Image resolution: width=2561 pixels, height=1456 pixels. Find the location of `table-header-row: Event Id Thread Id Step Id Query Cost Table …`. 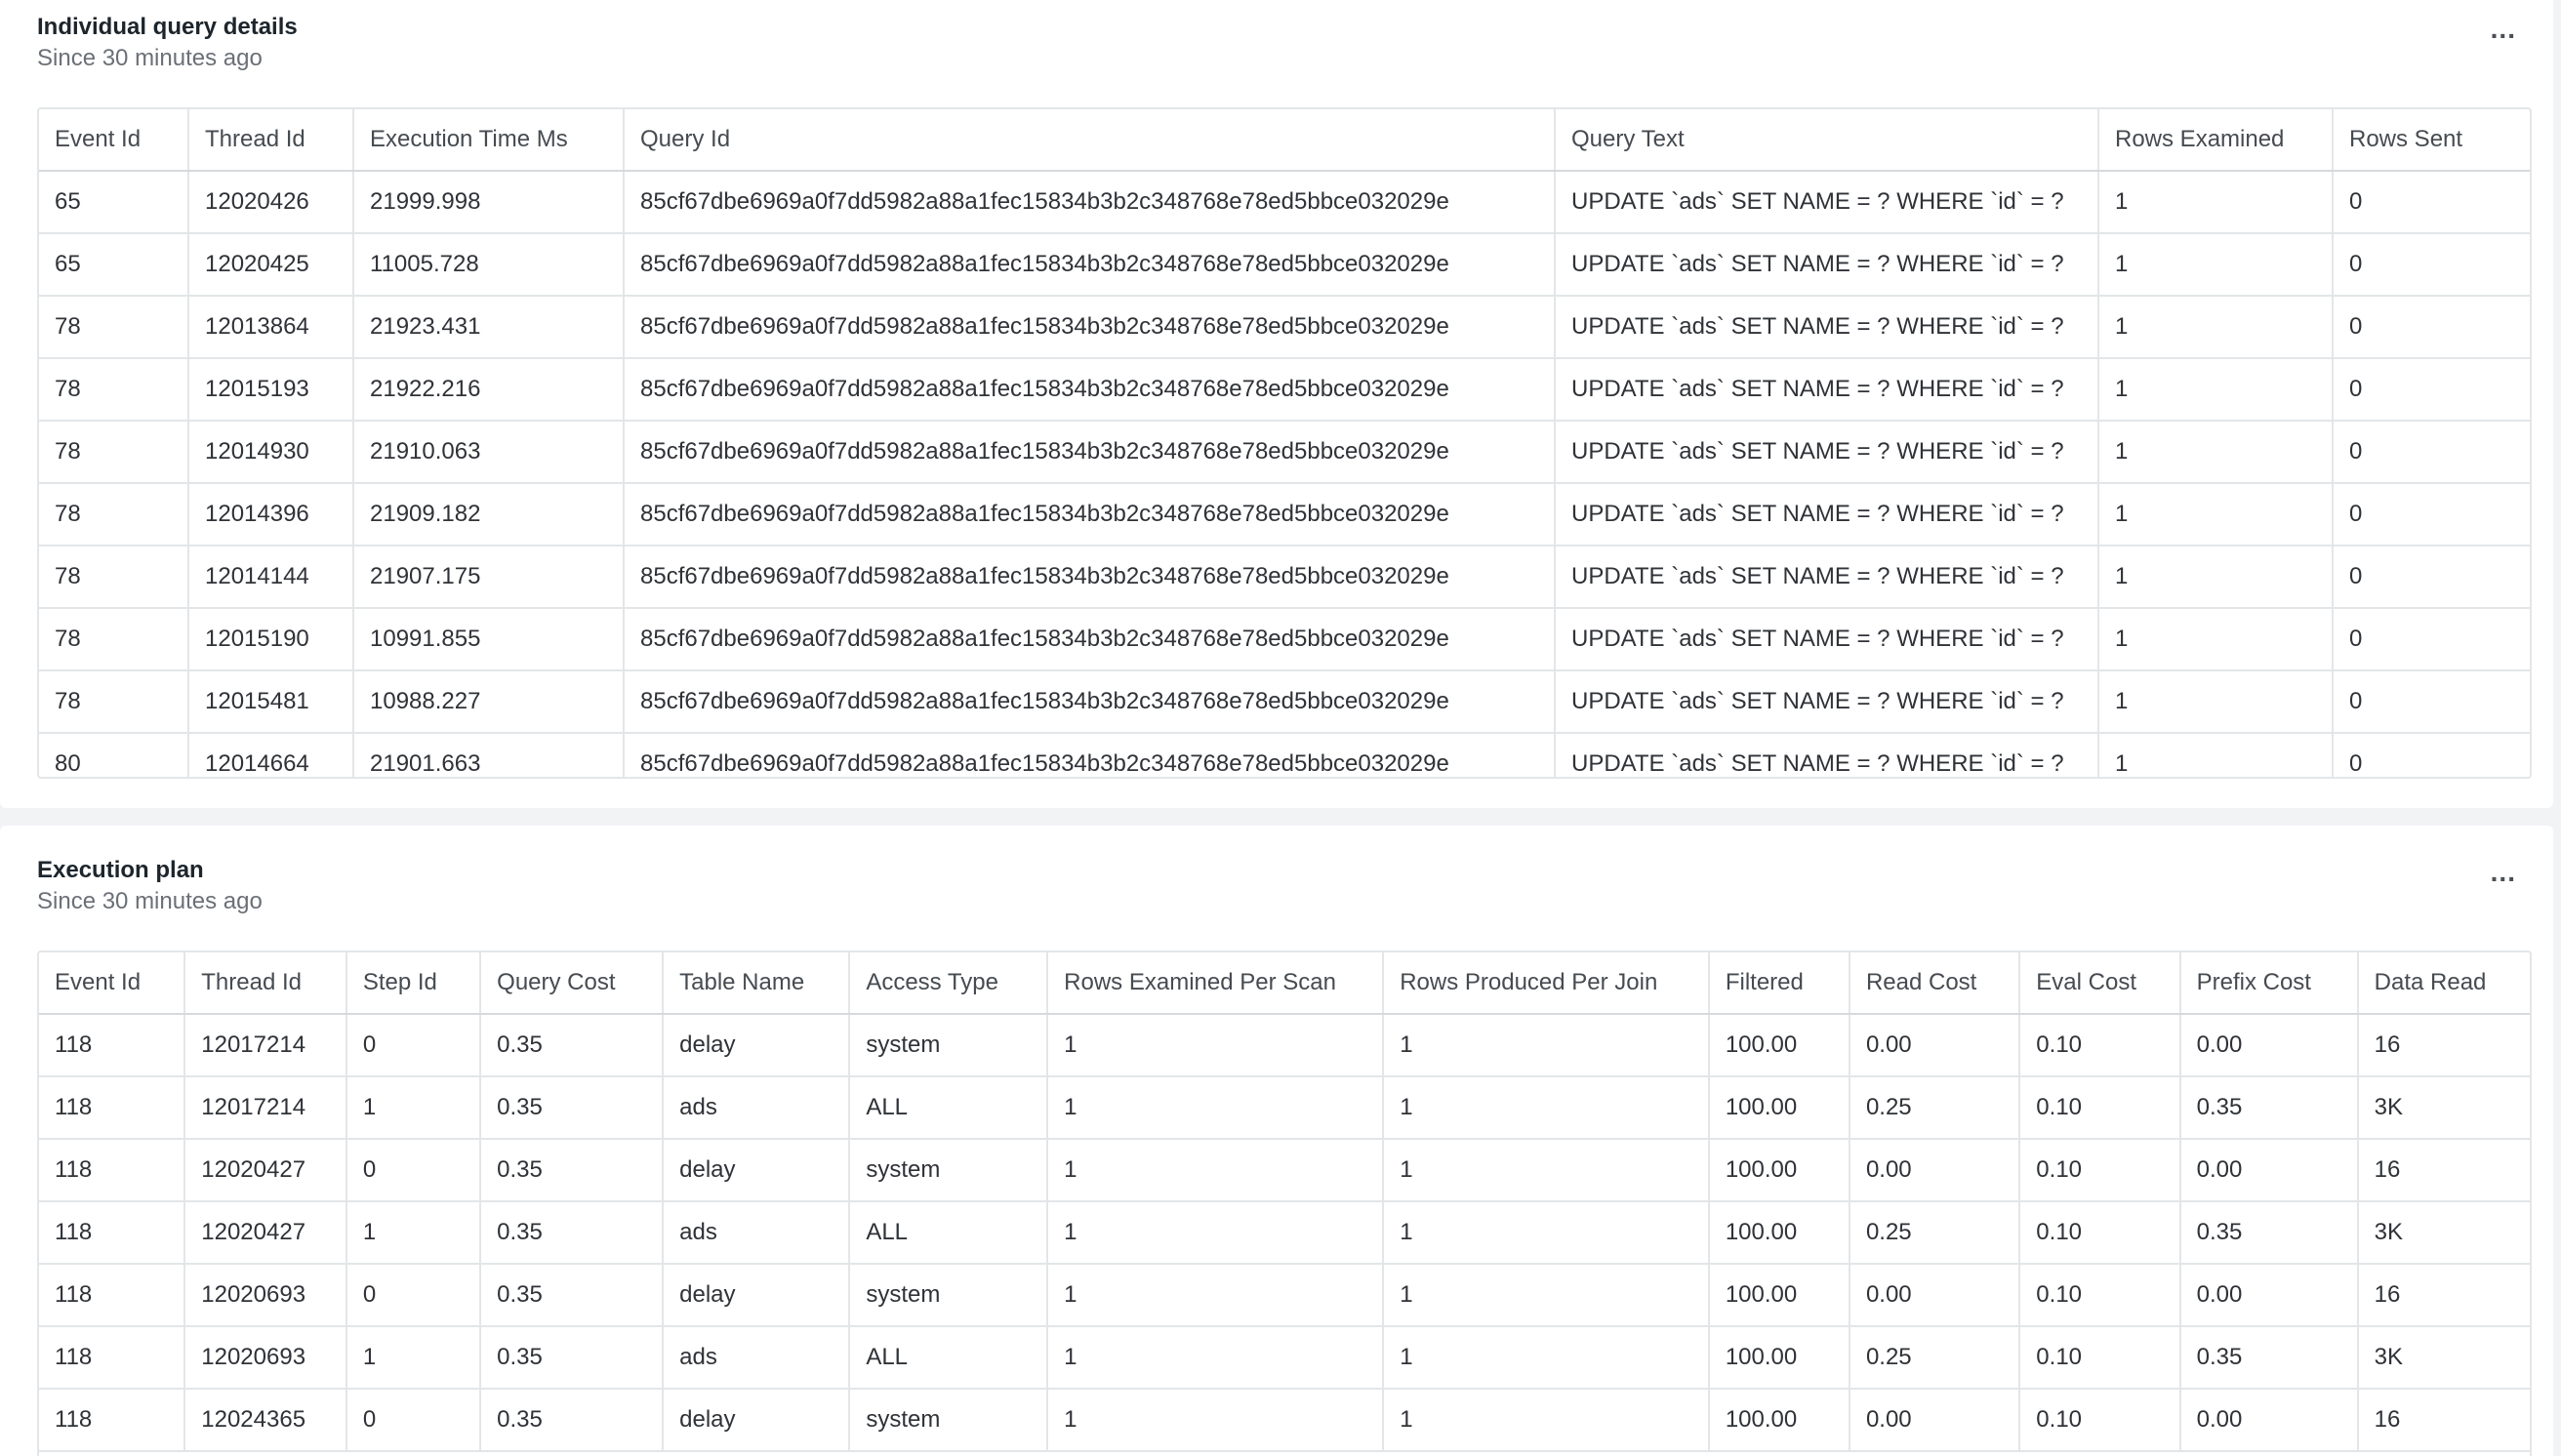

table-header-row: Event Id Thread Id Step Id Query Cost Table … is located at coordinates (1284, 983).